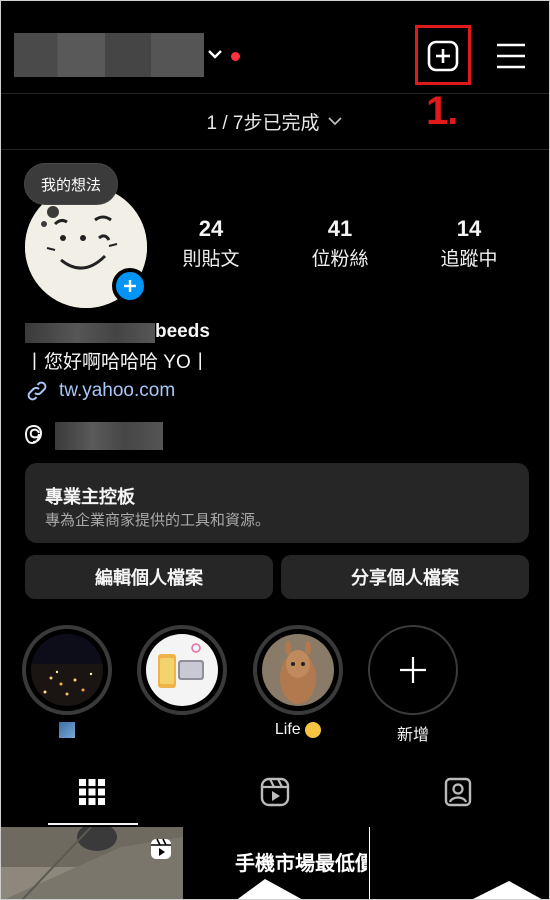 The image size is (550, 900). What do you see at coordinates (71, 184) in the screenshot?
I see `note-bubble: 我的想法` at bounding box center [71, 184].